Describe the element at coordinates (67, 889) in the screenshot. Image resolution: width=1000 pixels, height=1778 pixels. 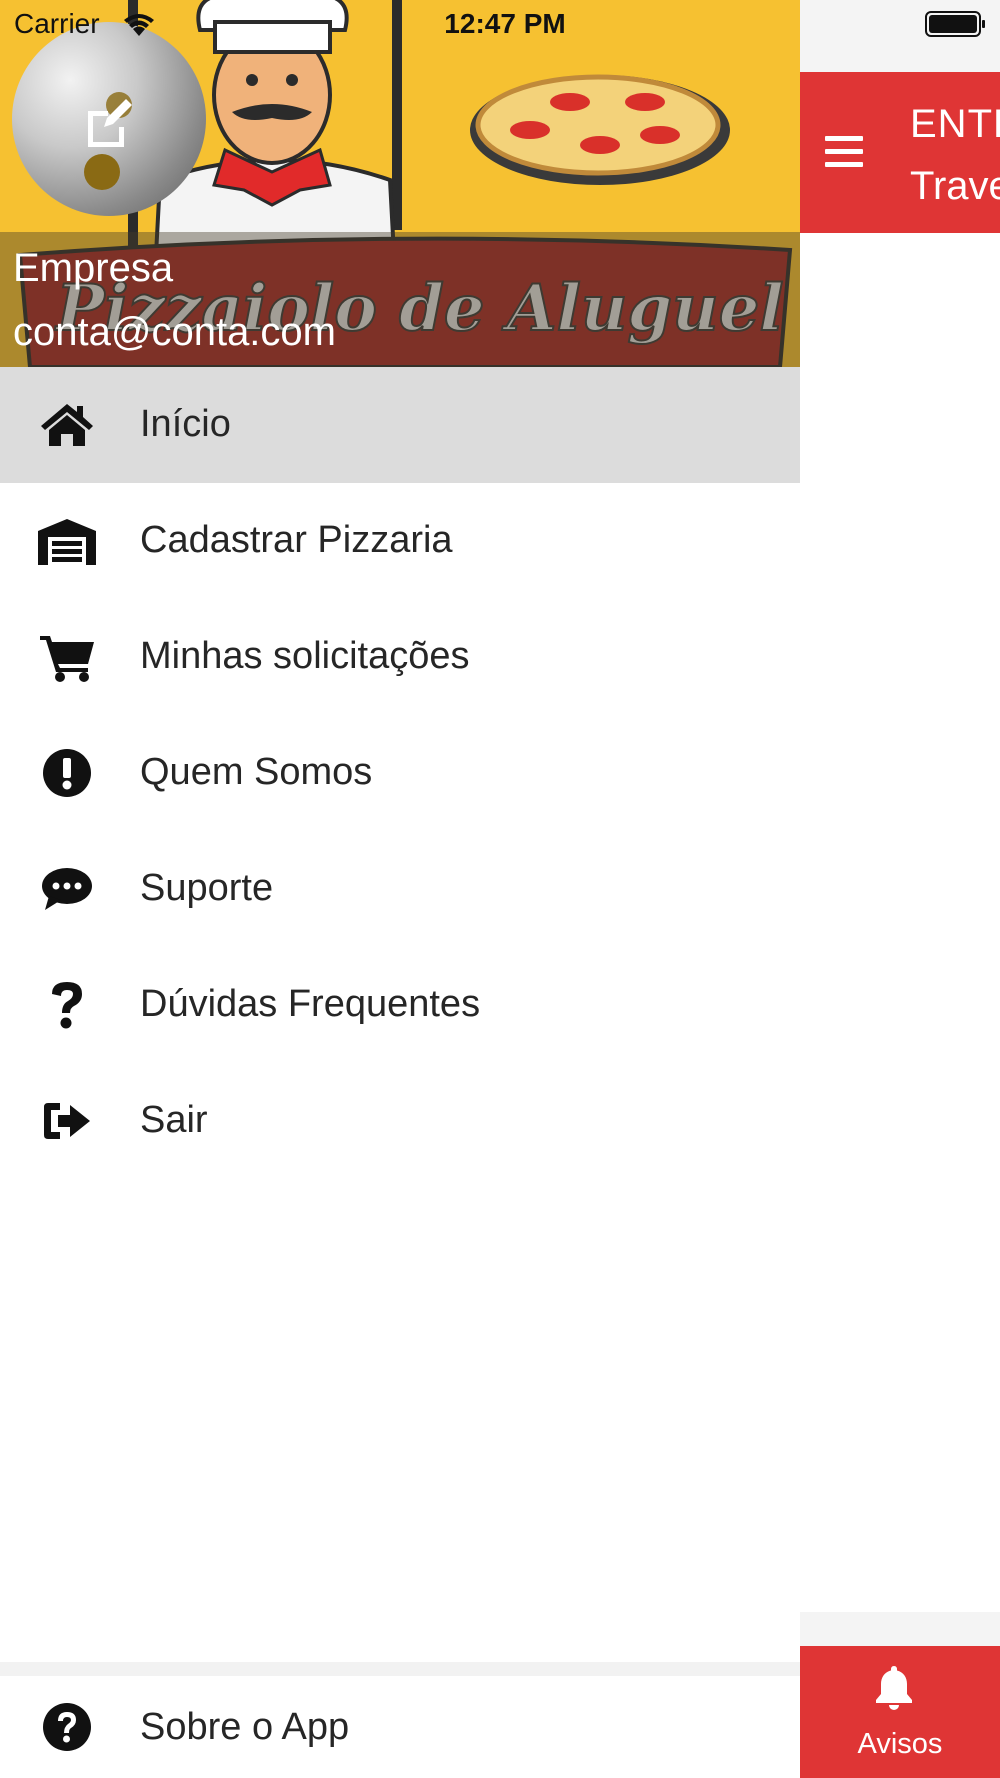
I see `chat-bubble-icon` at that location.